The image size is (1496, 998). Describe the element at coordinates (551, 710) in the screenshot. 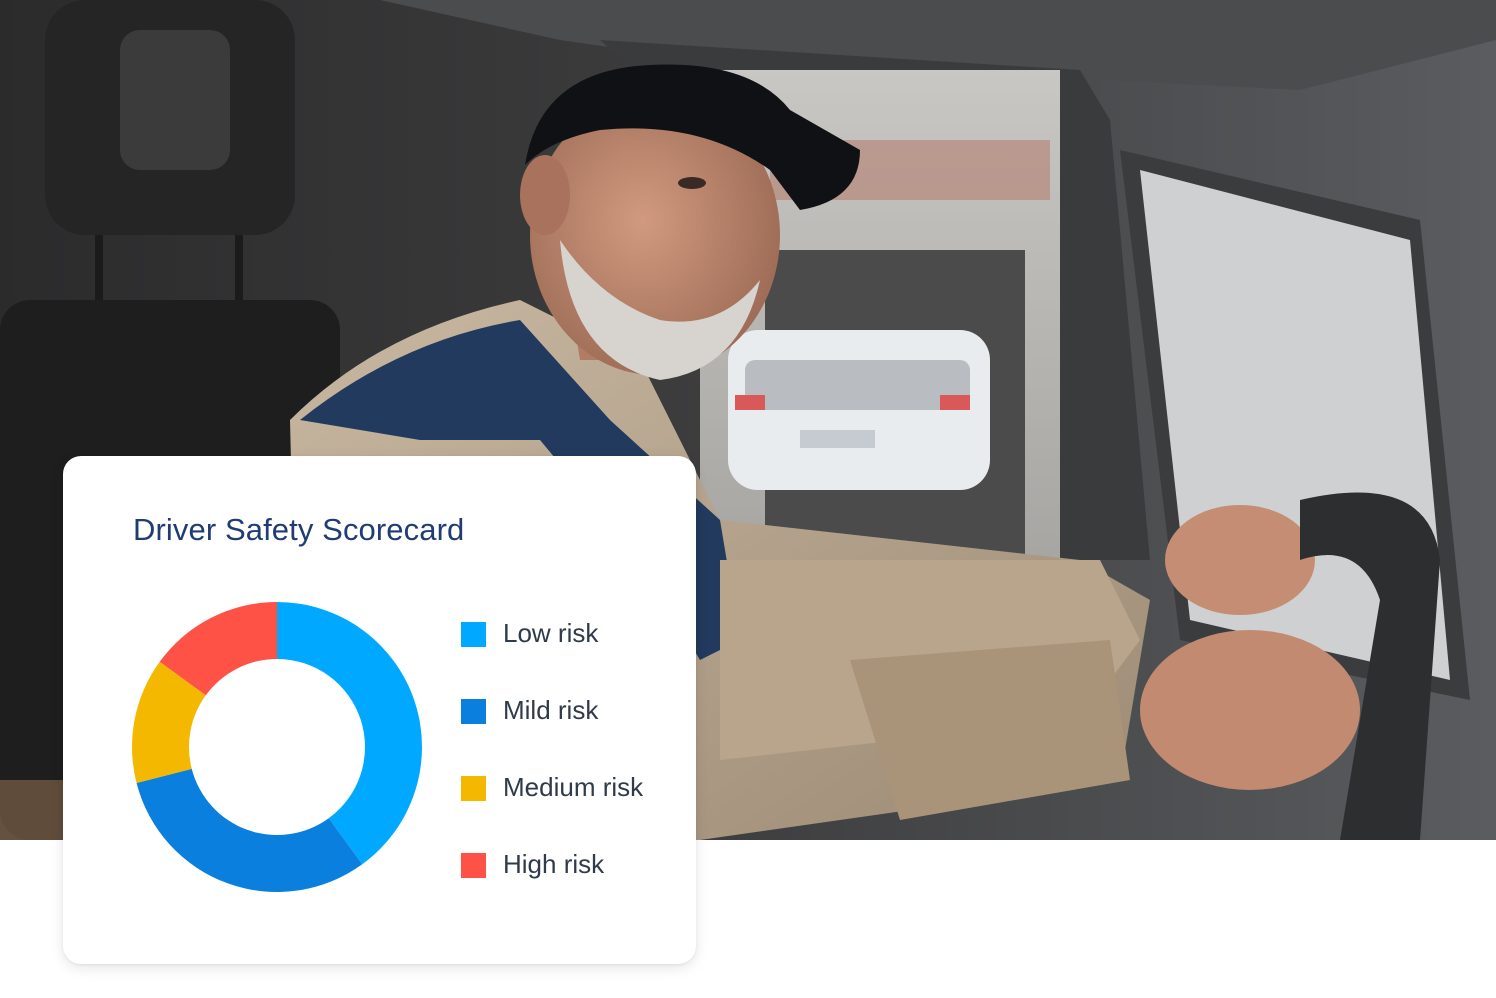

I see `legend-label: Mild risk` at that location.